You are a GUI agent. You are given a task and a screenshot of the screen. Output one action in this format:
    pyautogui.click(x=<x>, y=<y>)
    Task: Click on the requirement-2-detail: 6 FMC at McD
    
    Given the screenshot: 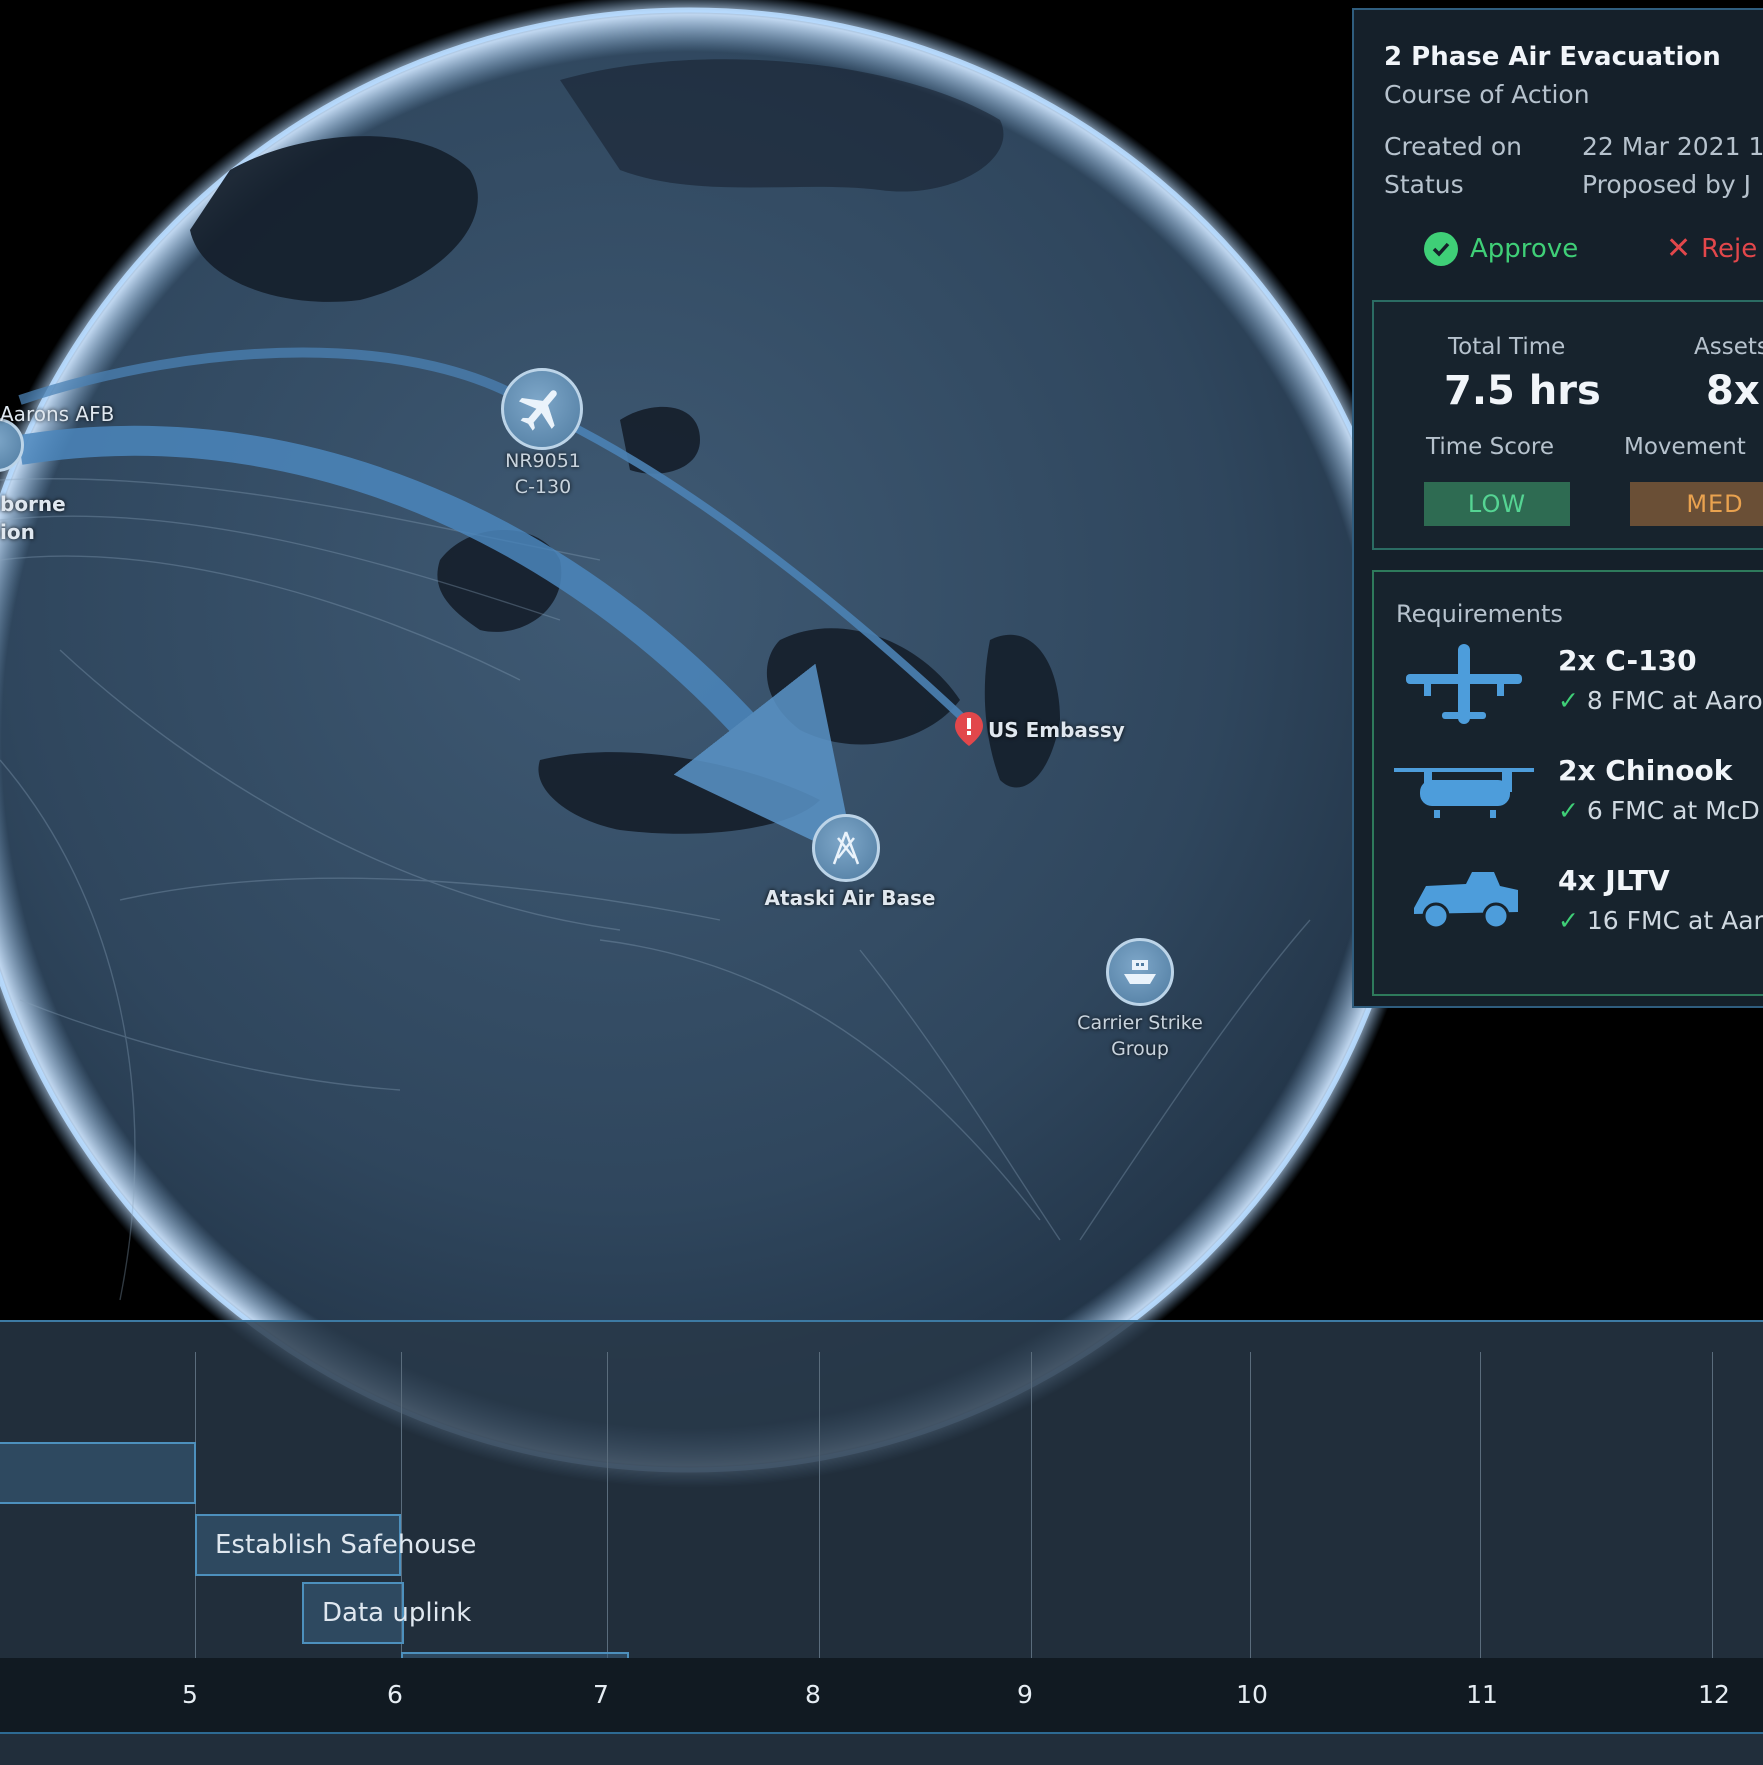 What is the action you would take?
    pyautogui.click(x=1673, y=810)
    